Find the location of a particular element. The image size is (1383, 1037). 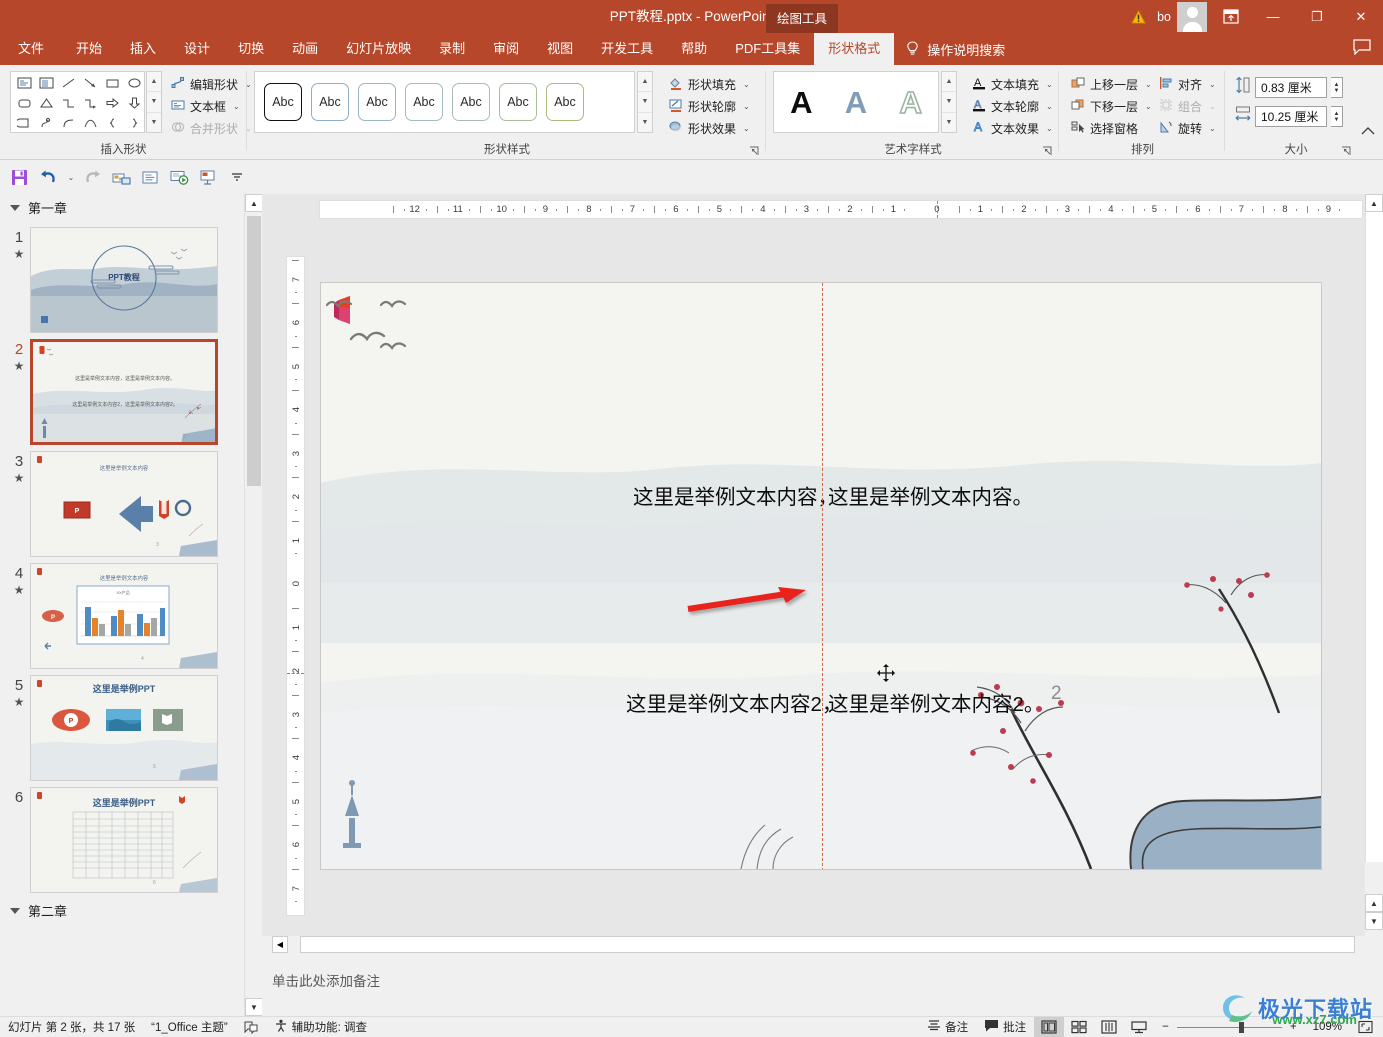

editor-scroll-track is located at coordinates (1374, 537).